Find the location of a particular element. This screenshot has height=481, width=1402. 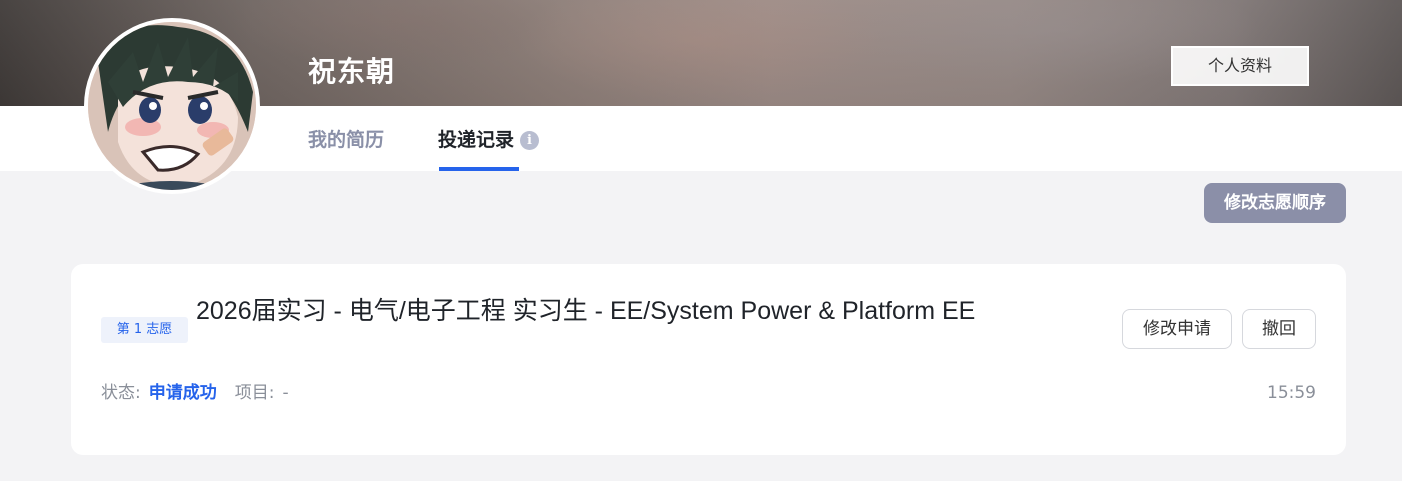

project-label: 项目: is located at coordinates (254, 393).